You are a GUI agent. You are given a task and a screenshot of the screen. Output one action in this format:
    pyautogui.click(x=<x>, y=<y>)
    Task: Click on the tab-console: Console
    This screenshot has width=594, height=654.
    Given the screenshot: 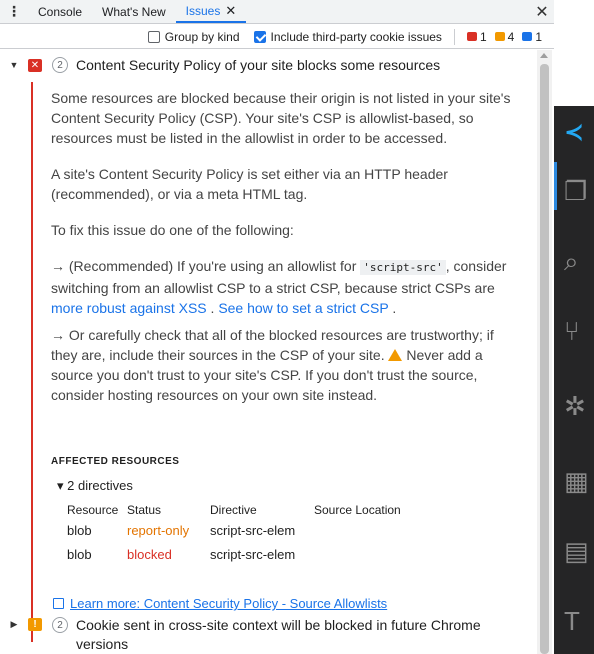 What is the action you would take?
    pyautogui.click(x=60, y=11)
    